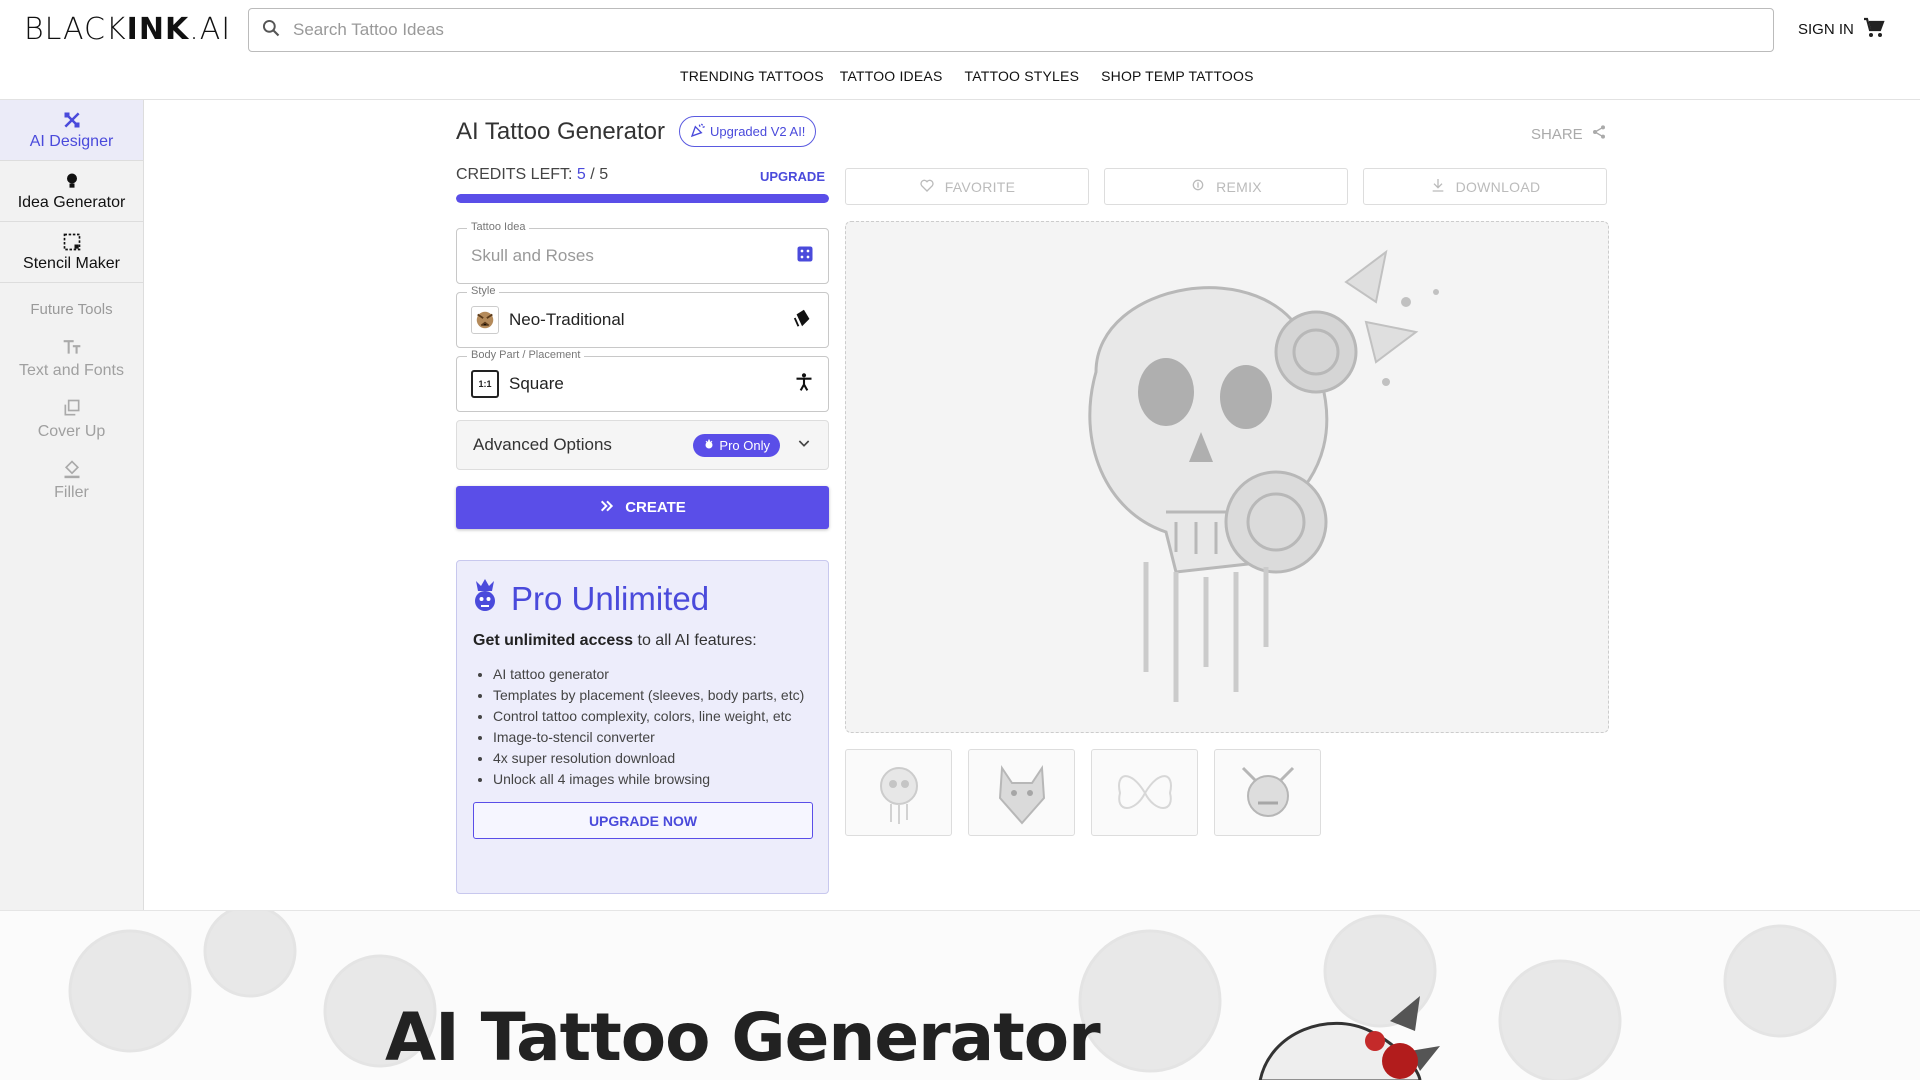  I want to click on site-logo: BLACKINK.AI, so click(127, 29).